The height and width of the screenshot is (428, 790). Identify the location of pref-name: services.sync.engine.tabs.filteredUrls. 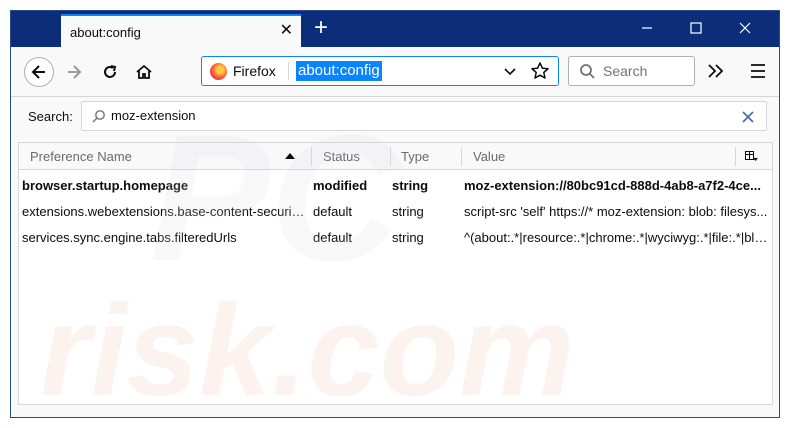
(129, 237).